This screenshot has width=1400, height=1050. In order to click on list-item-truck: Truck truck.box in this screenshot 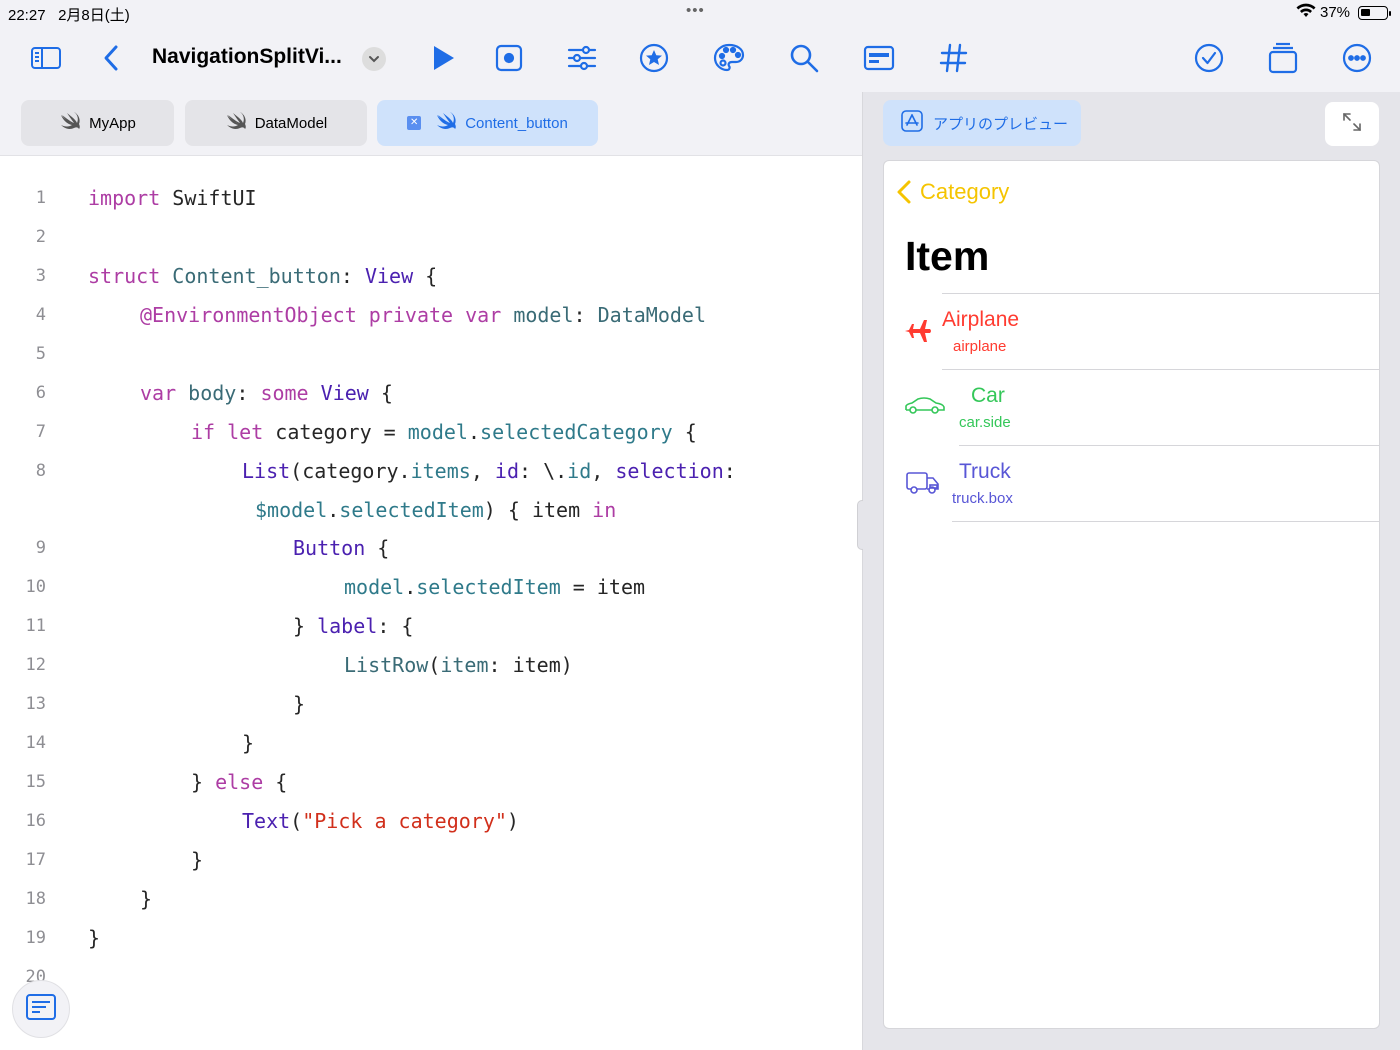, I will do `click(1131, 484)`.